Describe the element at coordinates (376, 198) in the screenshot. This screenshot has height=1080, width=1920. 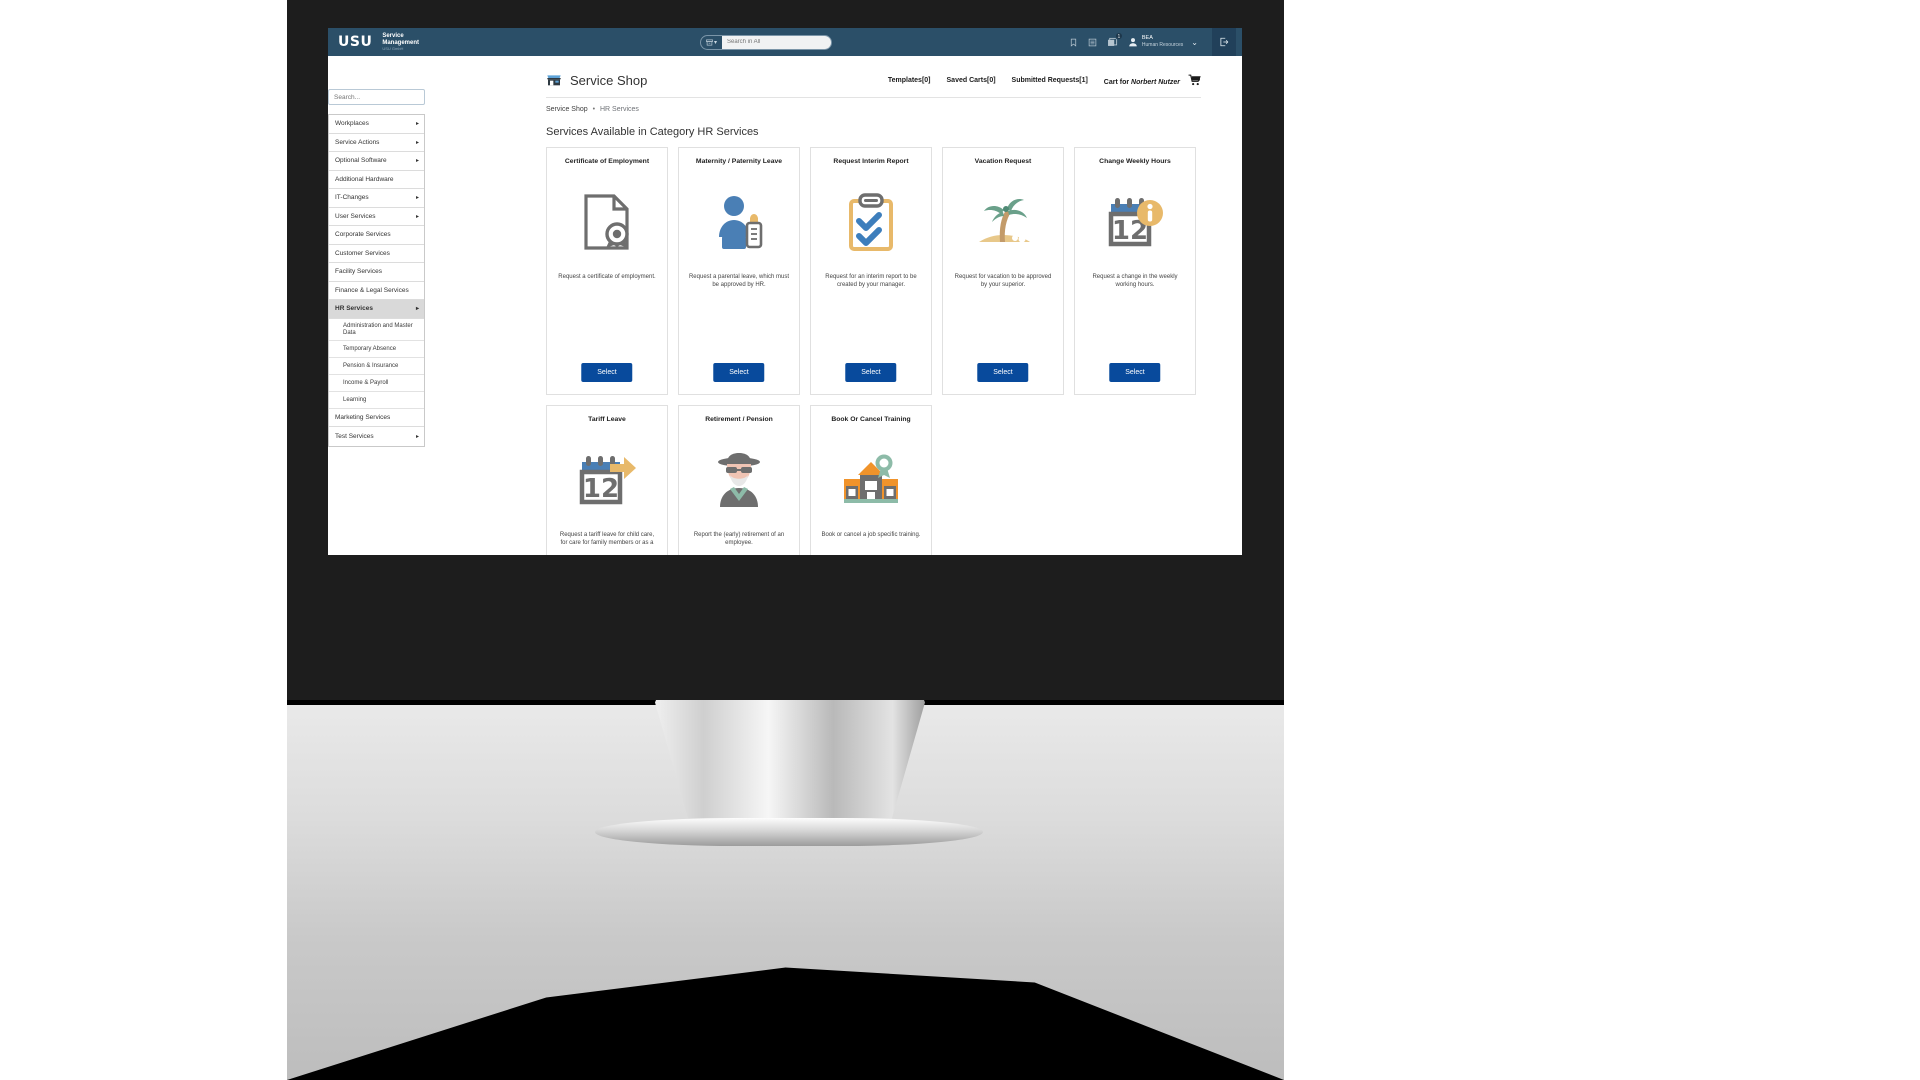
I see `sidebar-item-it-changes: IT-Changes ▸` at that location.